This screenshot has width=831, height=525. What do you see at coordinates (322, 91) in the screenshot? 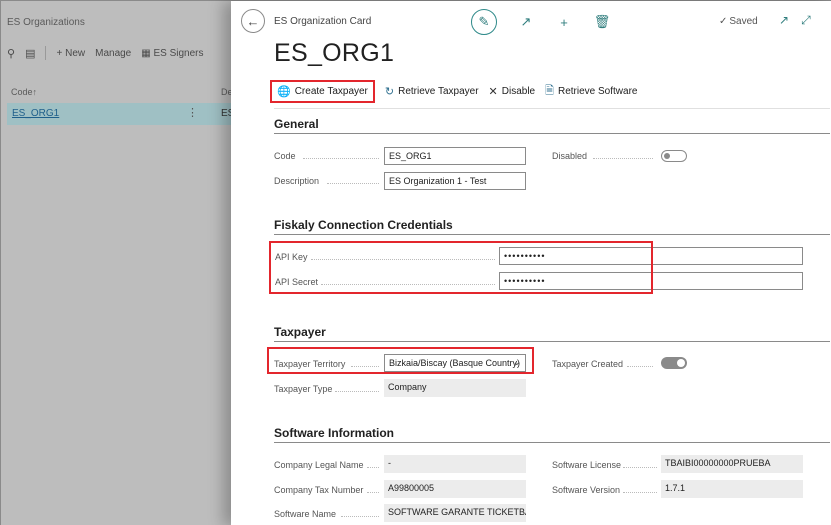
I see `create-taxpayer-action: 🌐 Create Taxpayer` at bounding box center [322, 91].